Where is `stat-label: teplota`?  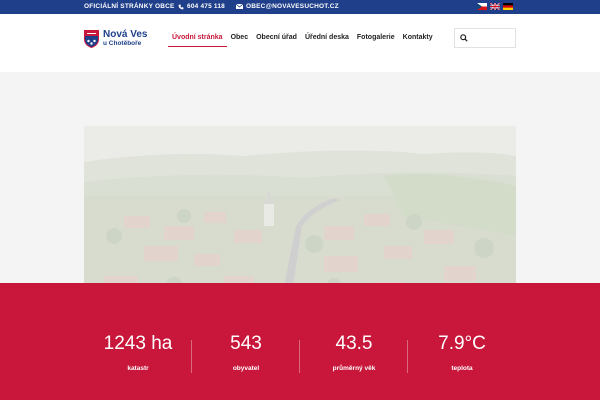 stat-label: teplota is located at coordinates (462, 368).